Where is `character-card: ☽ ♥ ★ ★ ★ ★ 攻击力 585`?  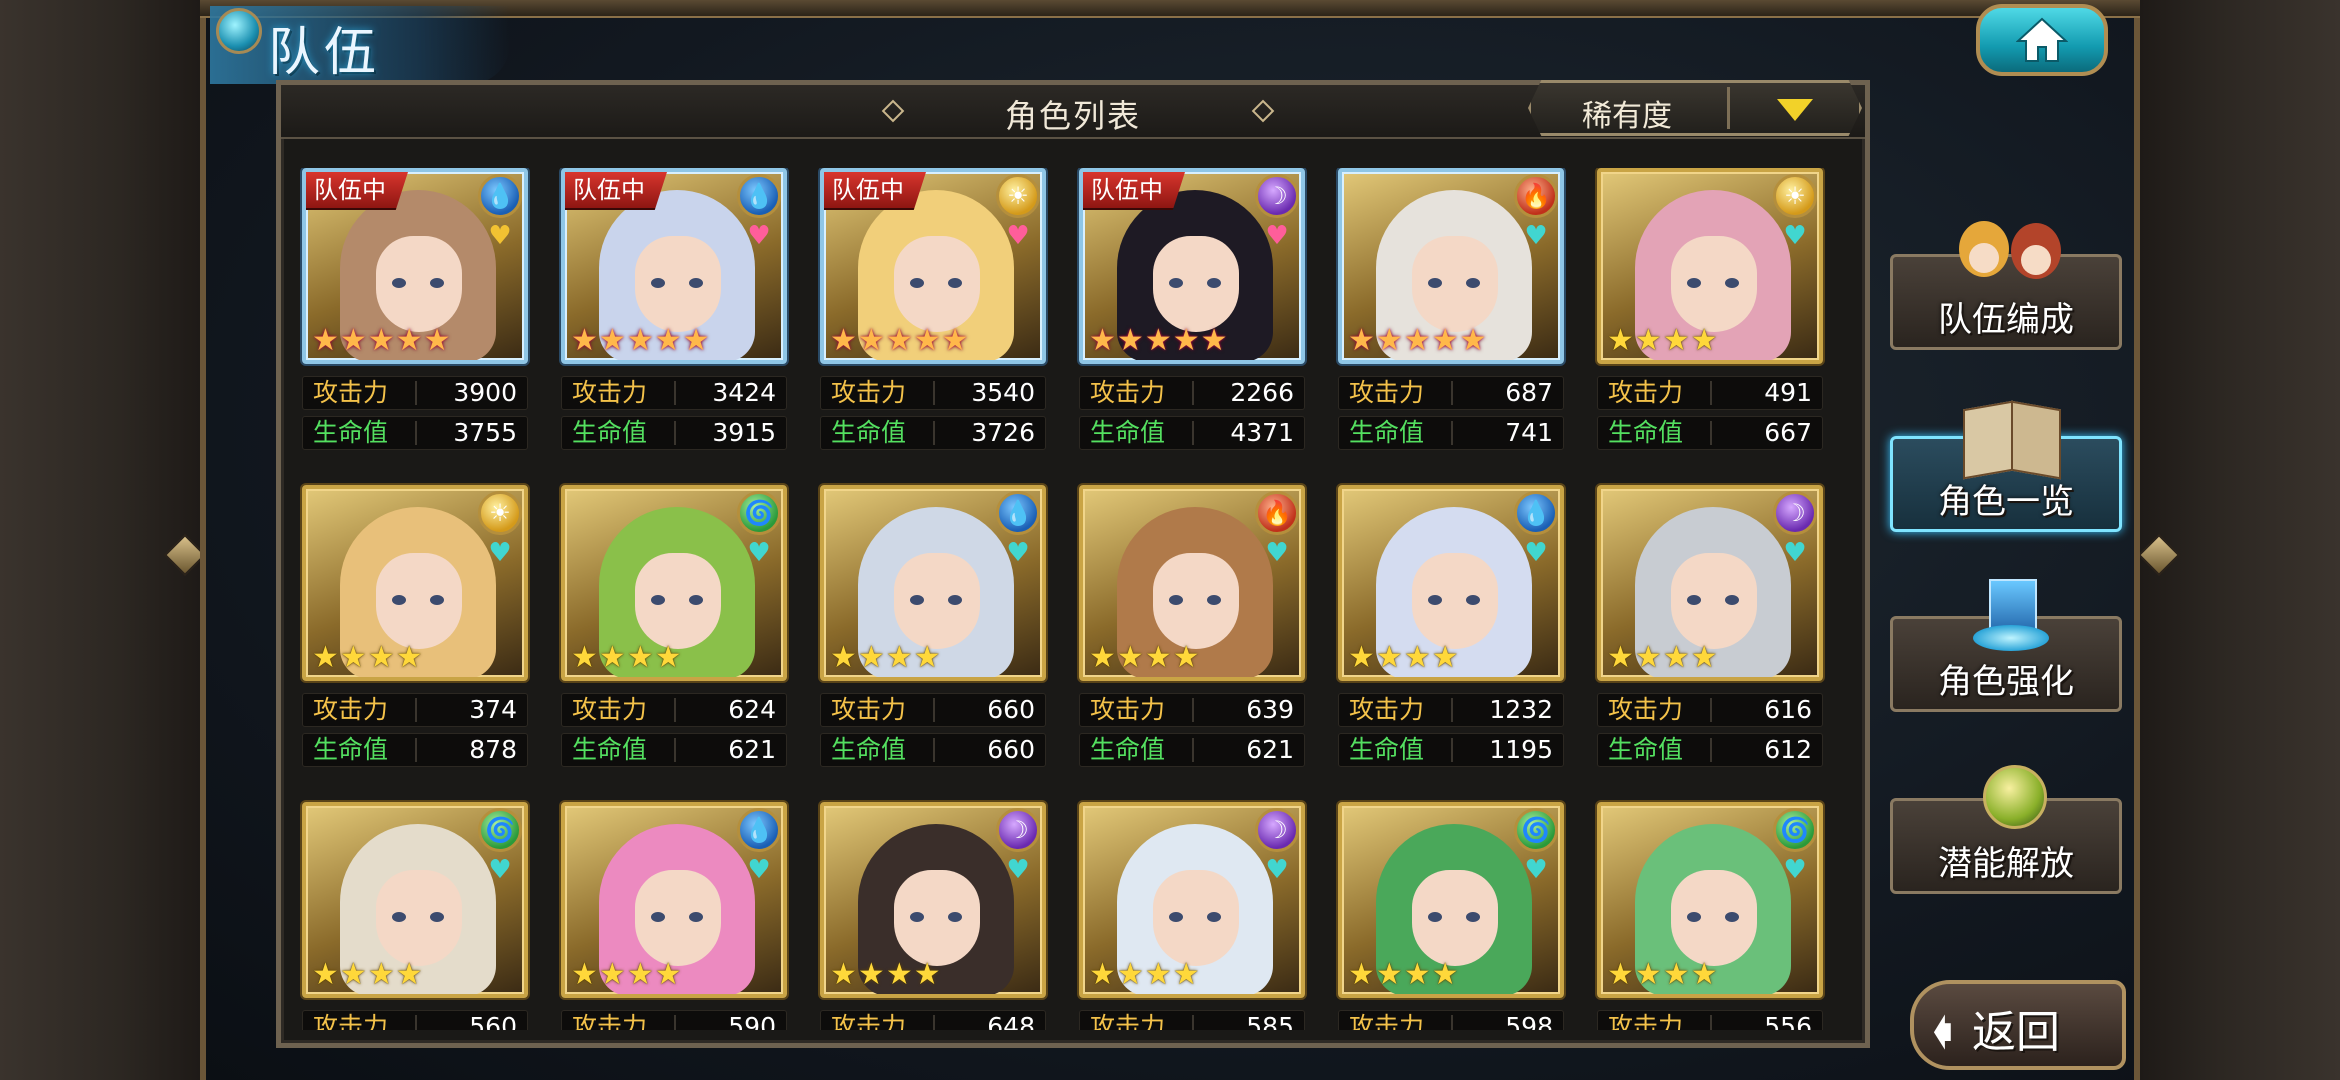 character-card: ☽ ♥ ★ ★ ★ ★ 攻击力 585 is located at coordinates (1192, 916).